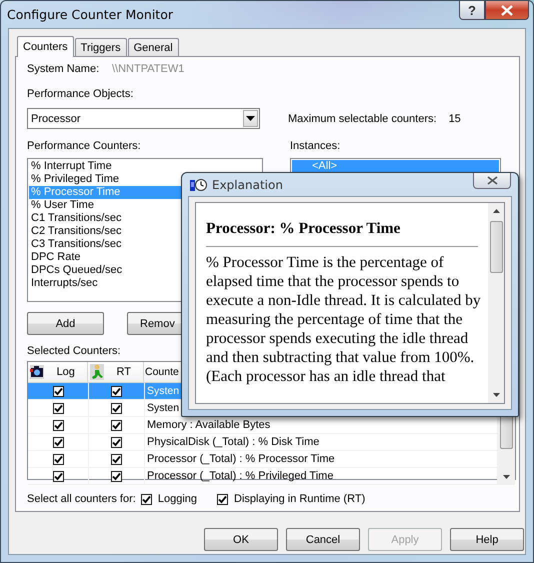 The width and height of the screenshot is (534, 563). What do you see at coordinates (315, 146) in the screenshot?
I see `field-label: Instances:` at bounding box center [315, 146].